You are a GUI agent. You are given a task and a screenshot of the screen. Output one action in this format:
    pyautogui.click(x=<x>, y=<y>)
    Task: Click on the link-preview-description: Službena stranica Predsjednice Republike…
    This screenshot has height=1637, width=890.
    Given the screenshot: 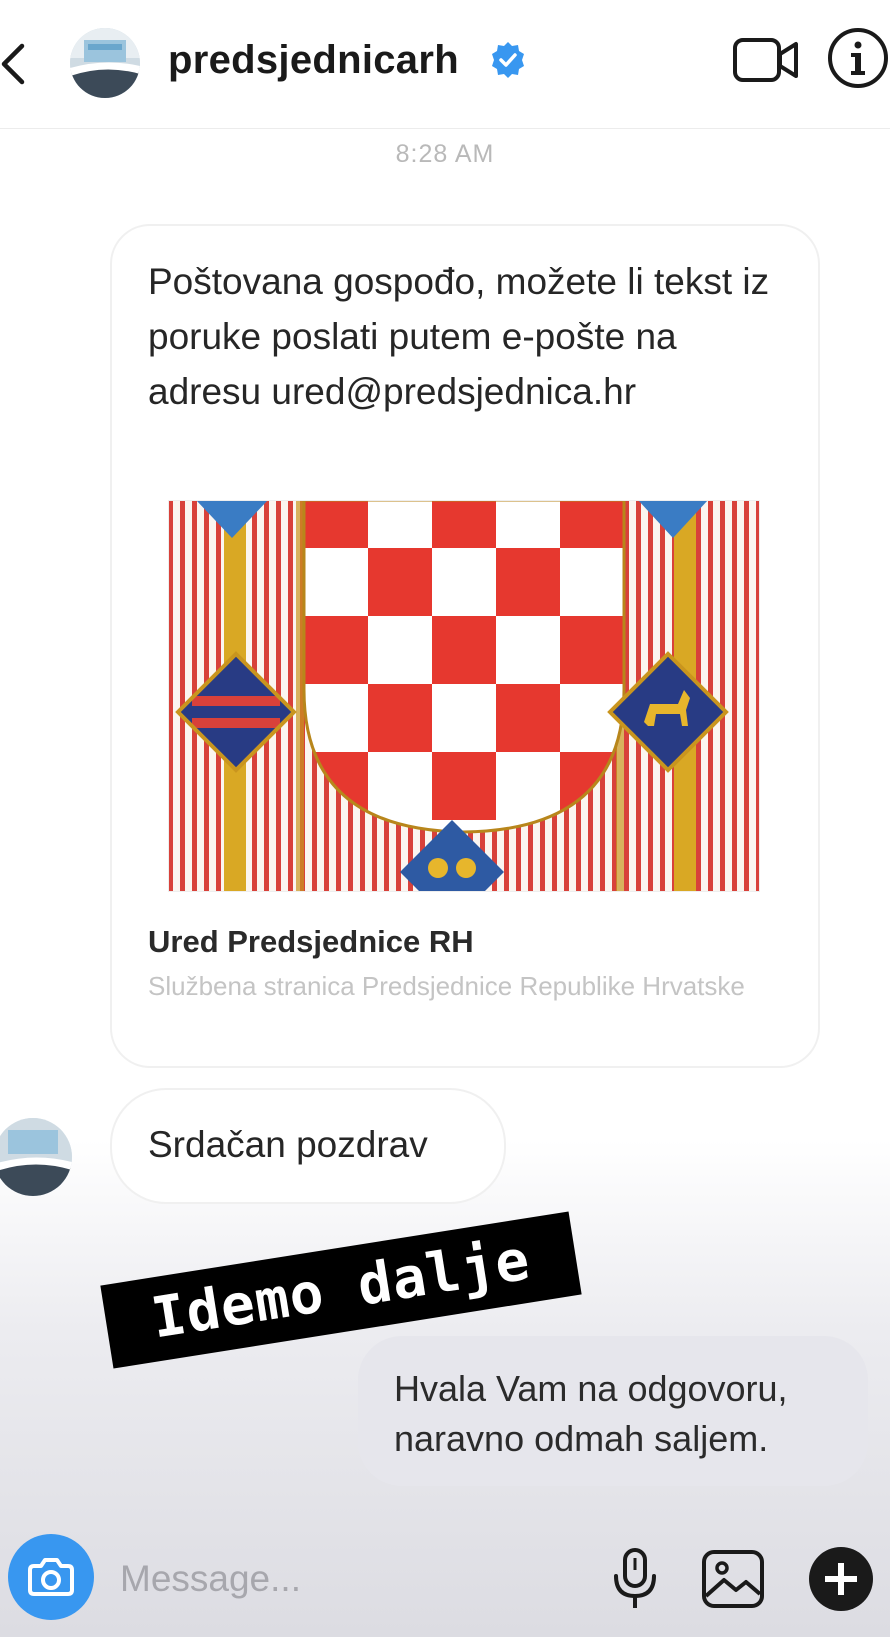 What is the action you would take?
    pyautogui.click(x=446, y=986)
    